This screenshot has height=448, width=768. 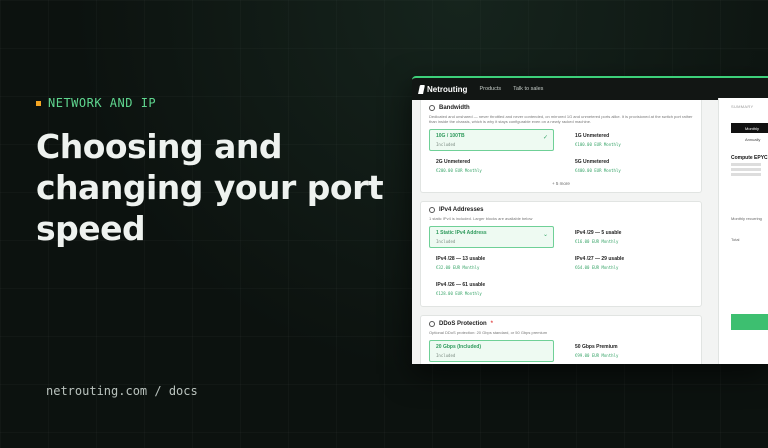 I want to click on ipv4-option: 1 Static IPv4 Address Included ⌄, so click(x=491, y=237).